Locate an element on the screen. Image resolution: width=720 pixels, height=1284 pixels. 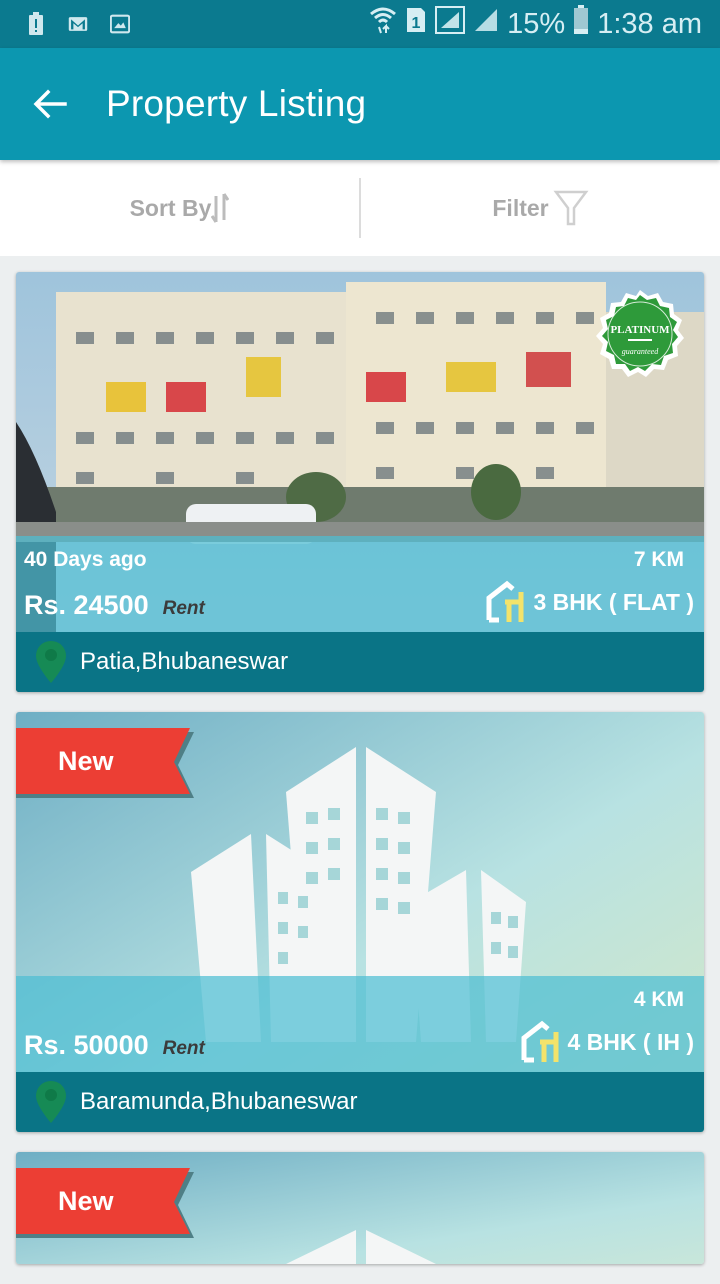
price: Rs. 50000 Rent is located at coordinates (114, 1045).